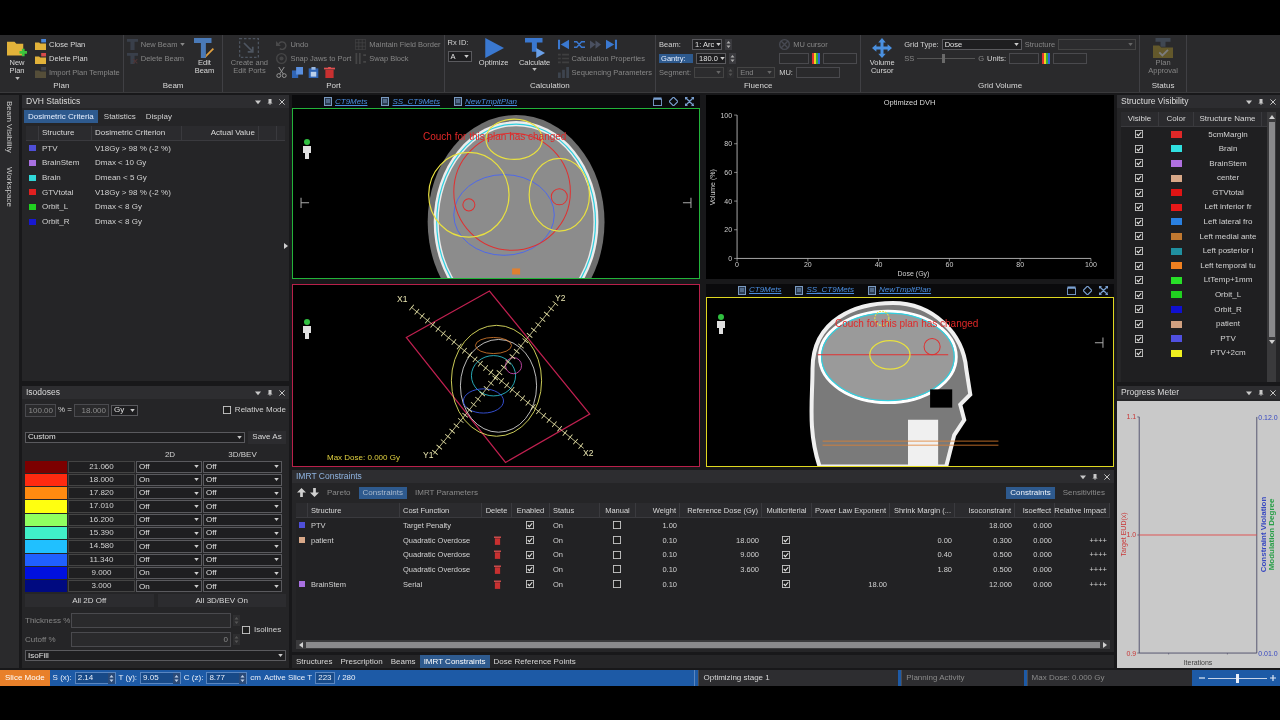  Describe the element at coordinates (61, 116) in the screenshot. I see `tab: Dosimetric Criteria` at that location.